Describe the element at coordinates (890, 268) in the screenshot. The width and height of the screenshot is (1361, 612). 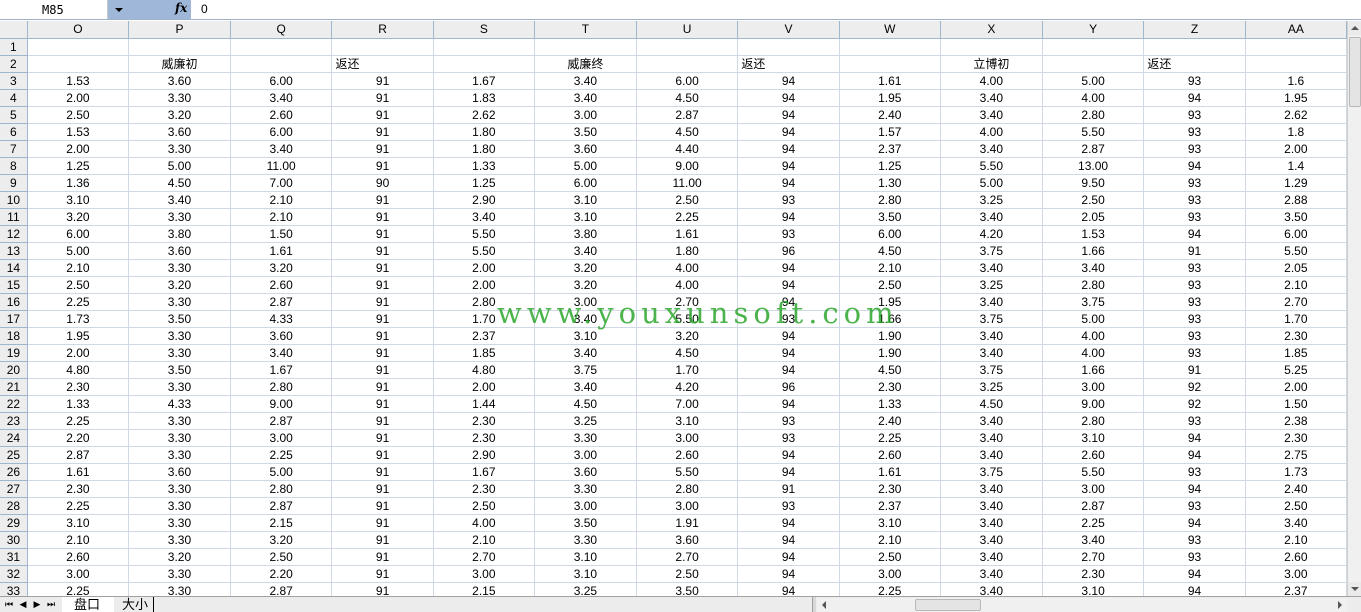
I see `cell-w14: 2.10` at that location.